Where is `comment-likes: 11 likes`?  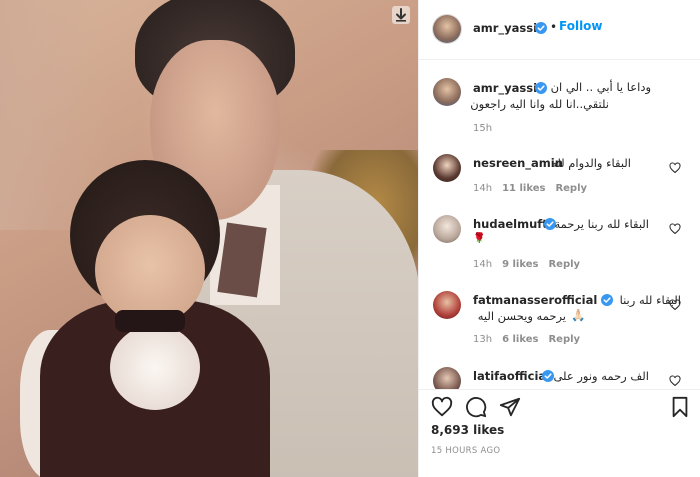
comment-likes: 11 likes is located at coordinates (523, 188).